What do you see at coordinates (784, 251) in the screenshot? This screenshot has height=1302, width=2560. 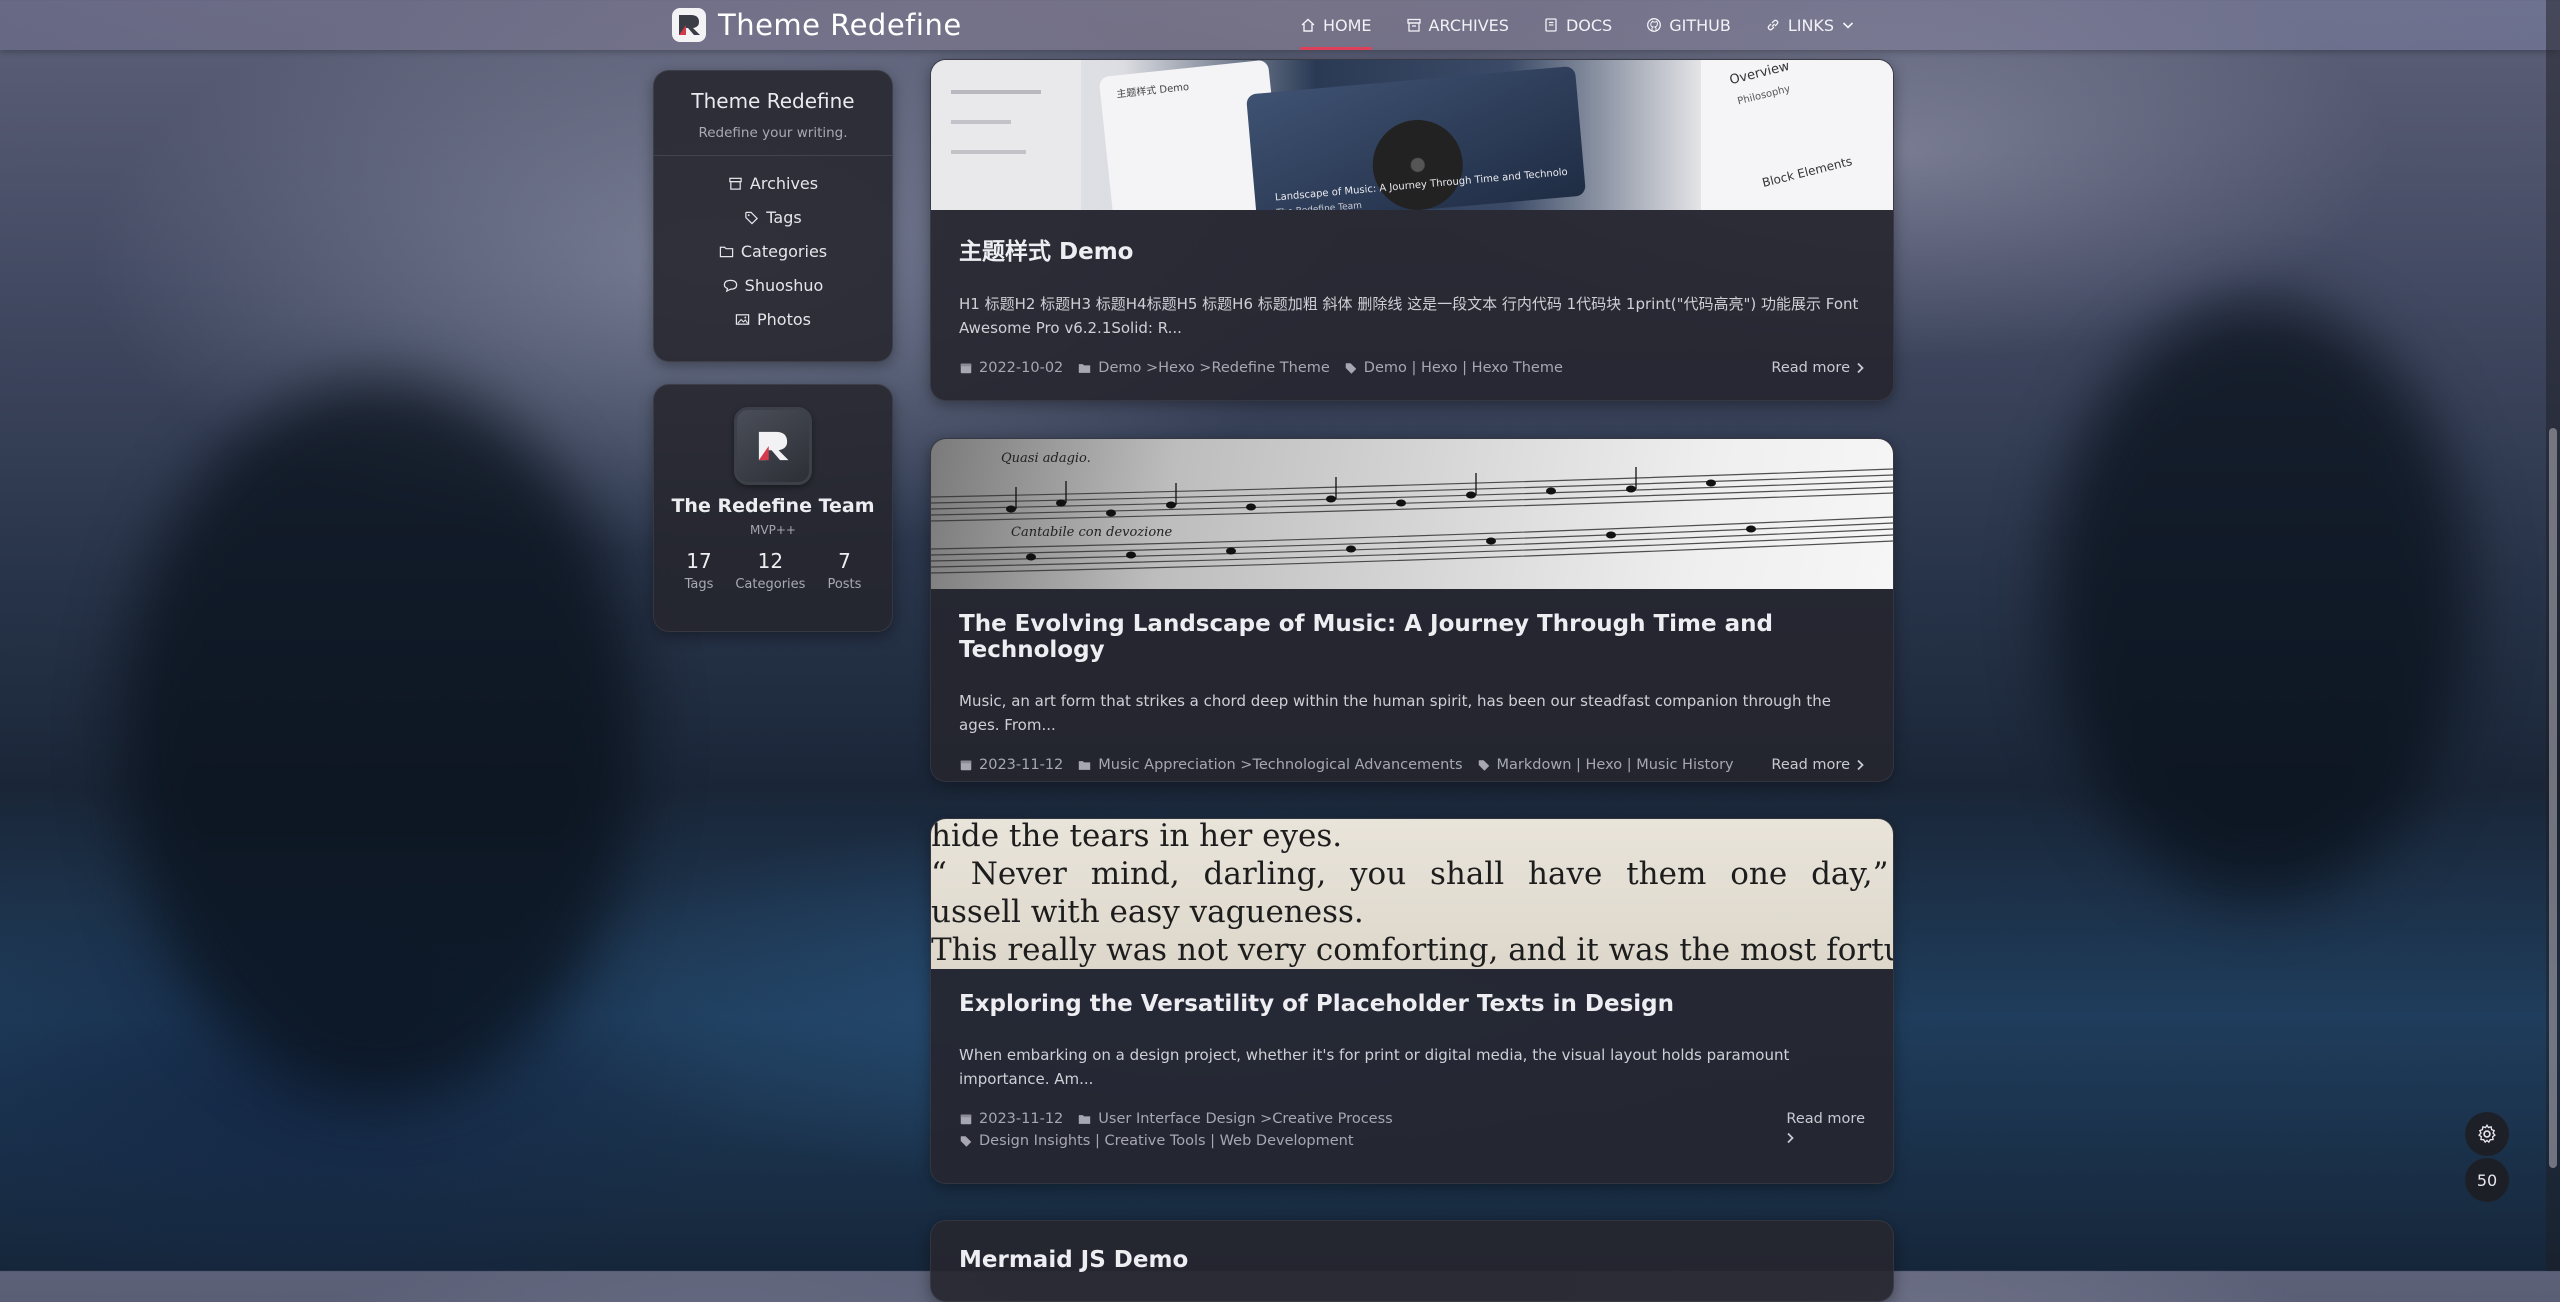 I see `sidebar-item-label: Categories` at bounding box center [784, 251].